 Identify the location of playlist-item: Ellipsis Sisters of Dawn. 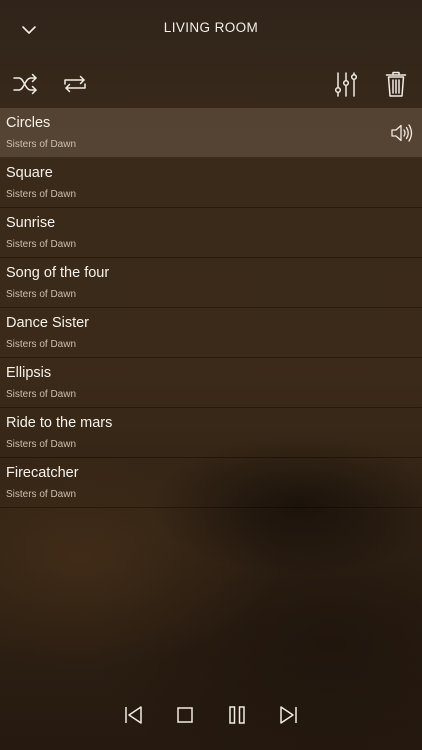
(211, 383).